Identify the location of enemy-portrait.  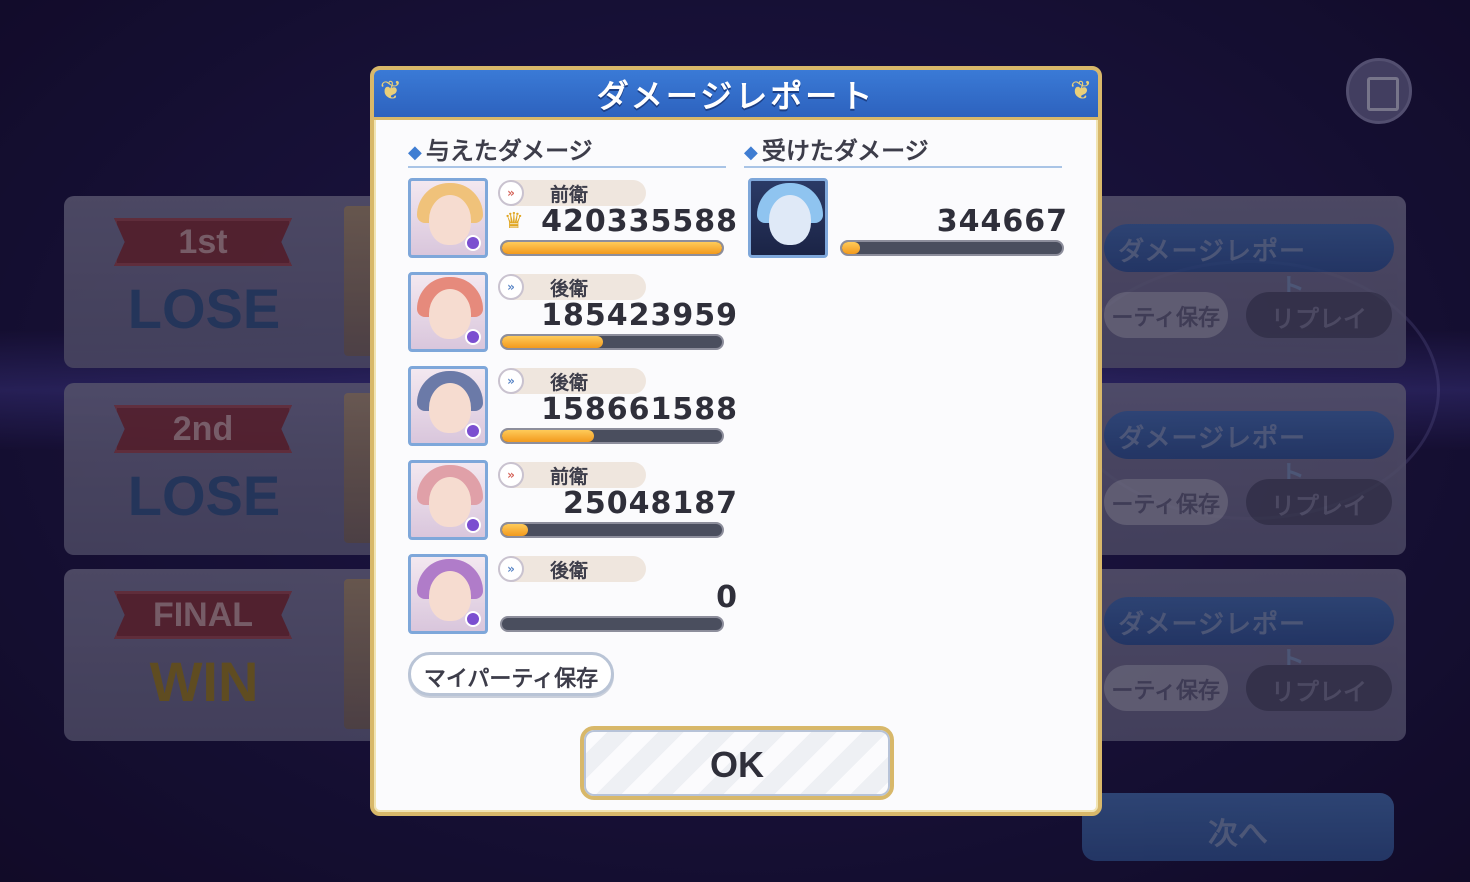
(788, 218).